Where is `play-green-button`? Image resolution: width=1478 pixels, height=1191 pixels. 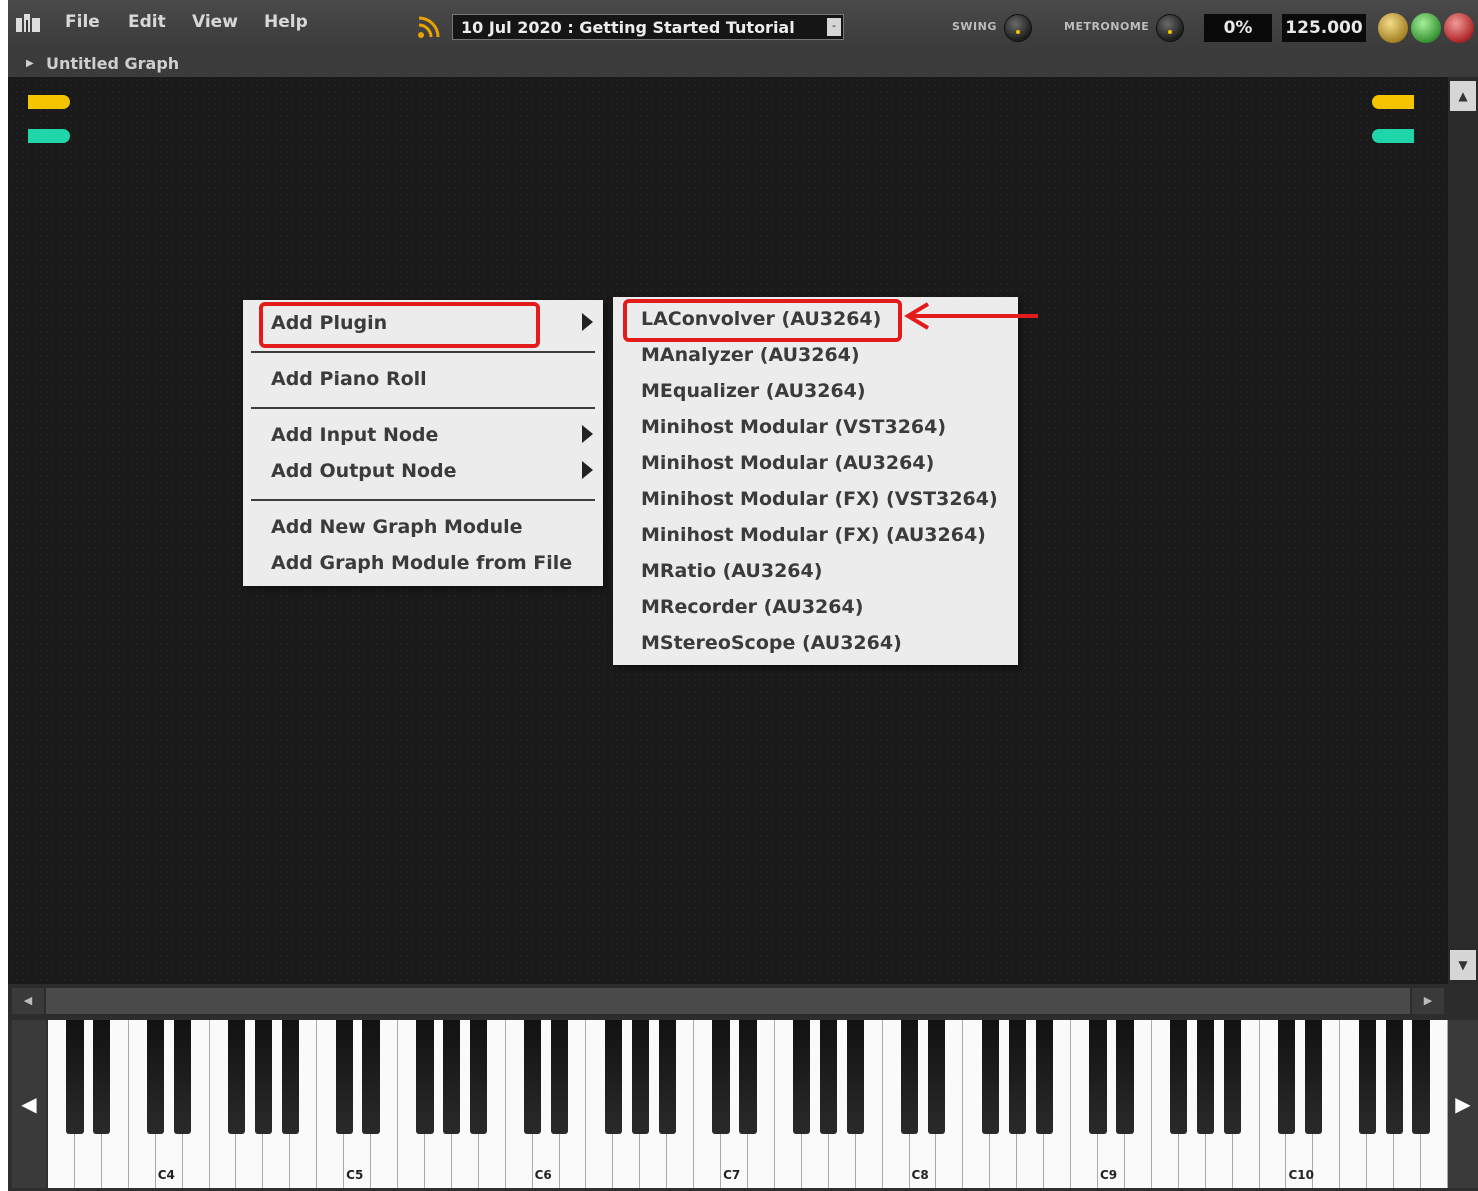
play-green-button is located at coordinates (1426, 28).